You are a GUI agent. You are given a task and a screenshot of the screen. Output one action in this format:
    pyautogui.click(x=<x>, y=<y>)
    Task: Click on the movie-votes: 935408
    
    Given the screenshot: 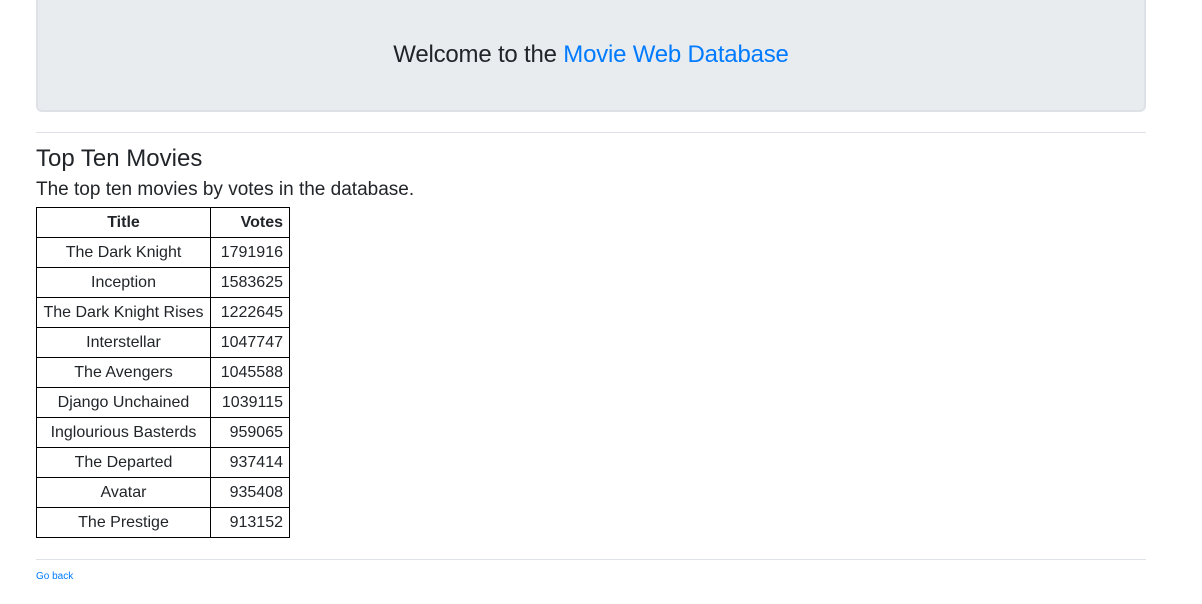 What is the action you would take?
    pyautogui.click(x=250, y=492)
    